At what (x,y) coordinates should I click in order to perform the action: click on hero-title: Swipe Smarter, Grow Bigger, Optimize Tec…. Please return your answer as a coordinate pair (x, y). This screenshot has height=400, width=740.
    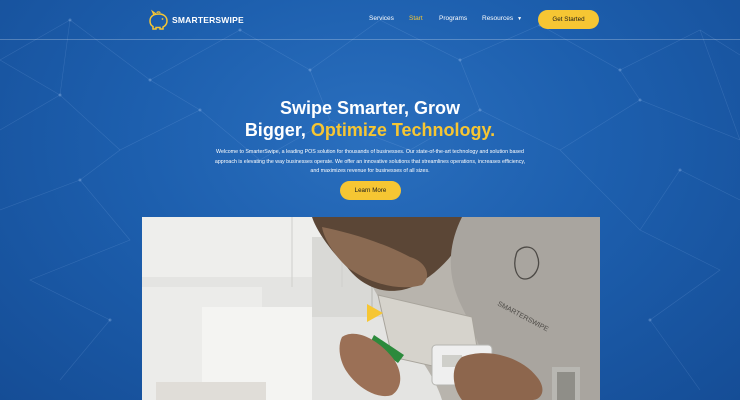
    Looking at the image, I should click on (370, 119).